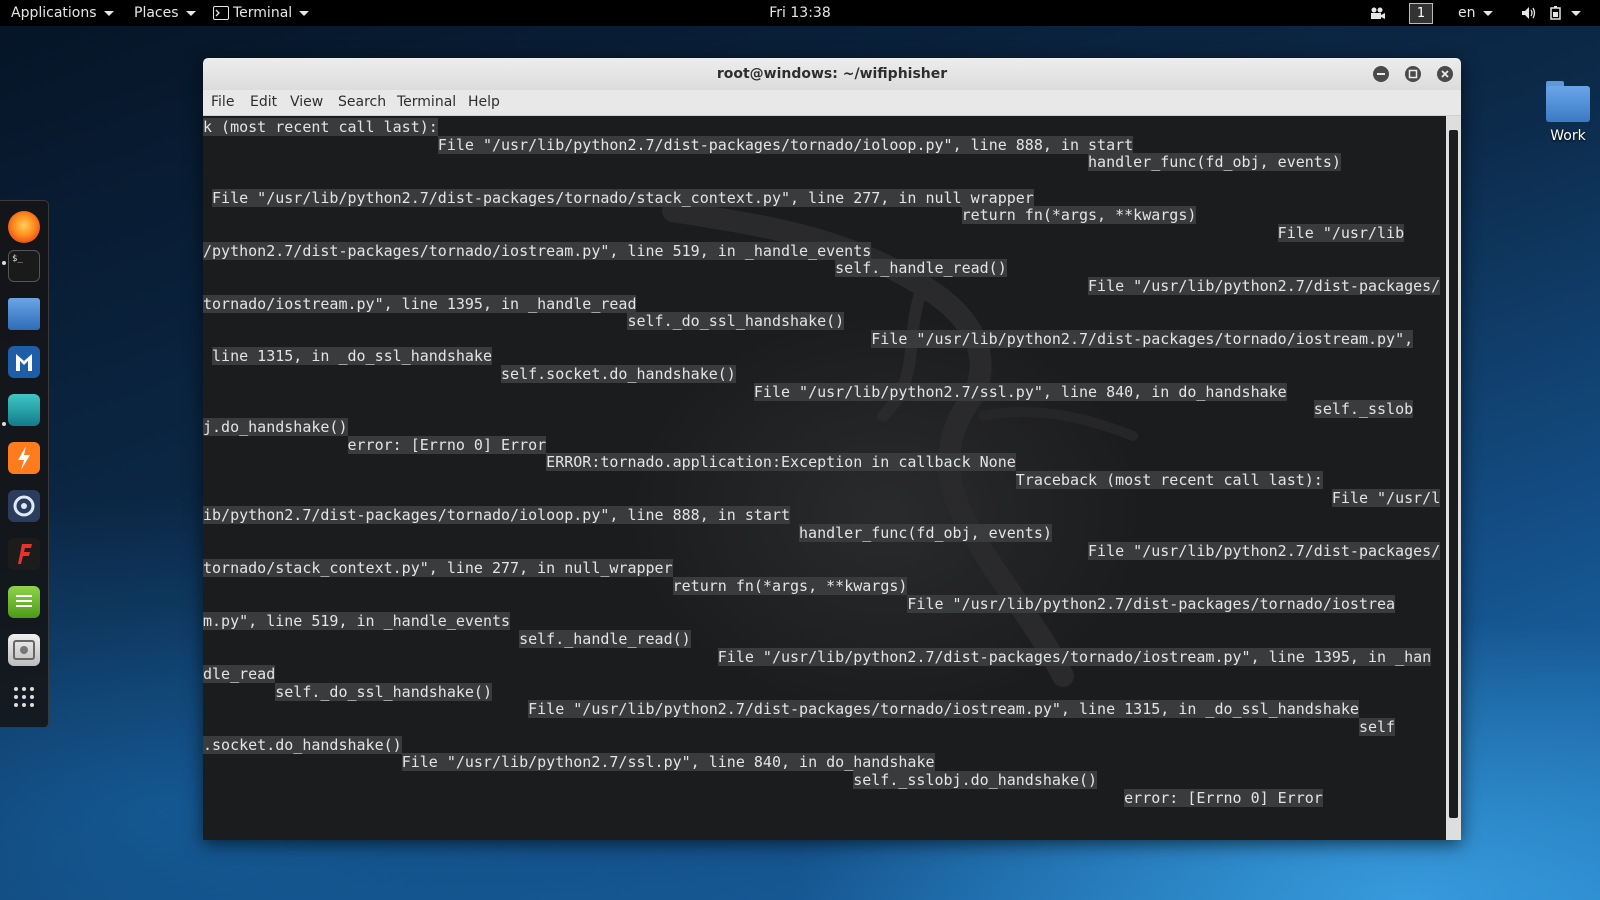 Image resolution: width=1600 pixels, height=900 pixels. I want to click on leafpad-icon, so click(24, 602).